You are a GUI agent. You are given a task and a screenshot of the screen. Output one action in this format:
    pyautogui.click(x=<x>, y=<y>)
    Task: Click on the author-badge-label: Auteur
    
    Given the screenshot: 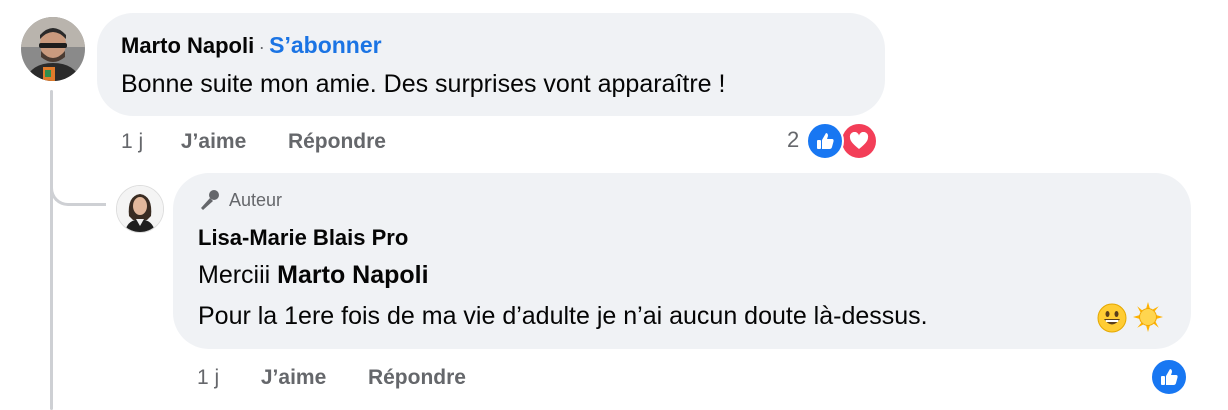 What is the action you would take?
    pyautogui.click(x=256, y=199)
    